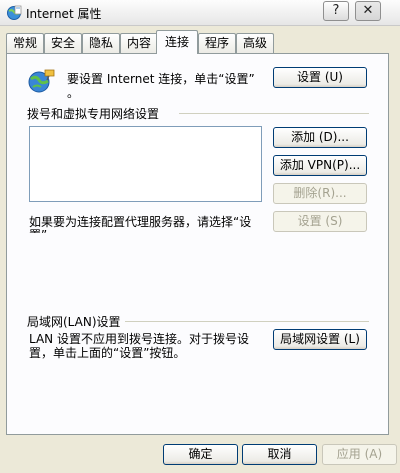 The width and height of the screenshot is (400, 473). What do you see at coordinates (336, 11) in the screenshot?
I see `help-button: ?` at bounding box center [336, 11].